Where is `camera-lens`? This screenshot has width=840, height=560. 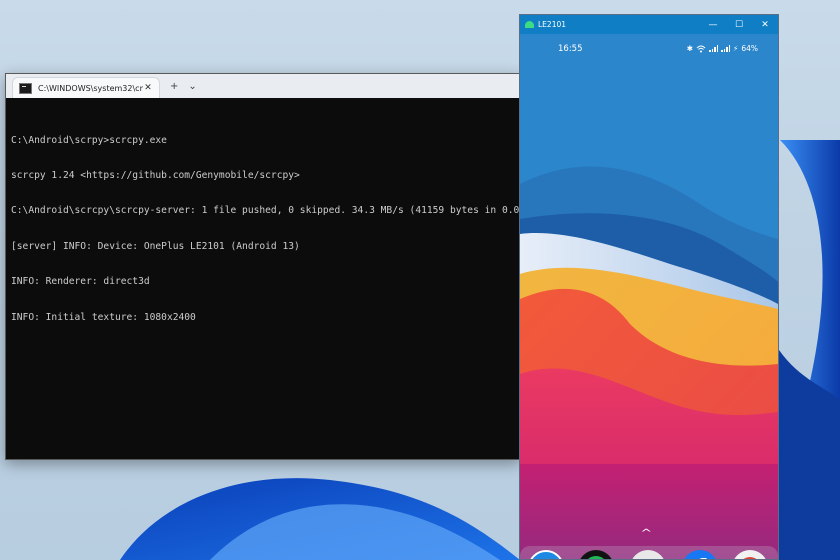
camera-lens is located at coordinates (648, 555).